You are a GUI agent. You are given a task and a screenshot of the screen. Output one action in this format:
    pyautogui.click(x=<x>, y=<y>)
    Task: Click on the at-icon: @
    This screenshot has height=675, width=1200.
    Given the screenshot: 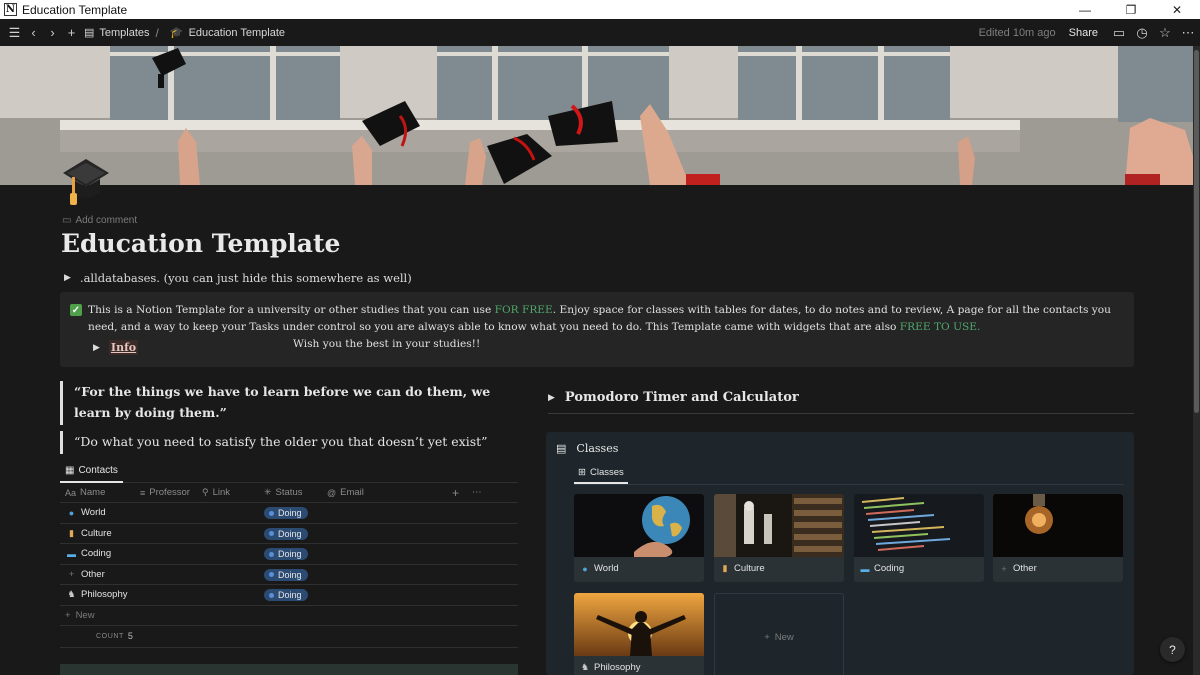 What is the action you would take?
    pyautogui.click(x=332, y=492)
    